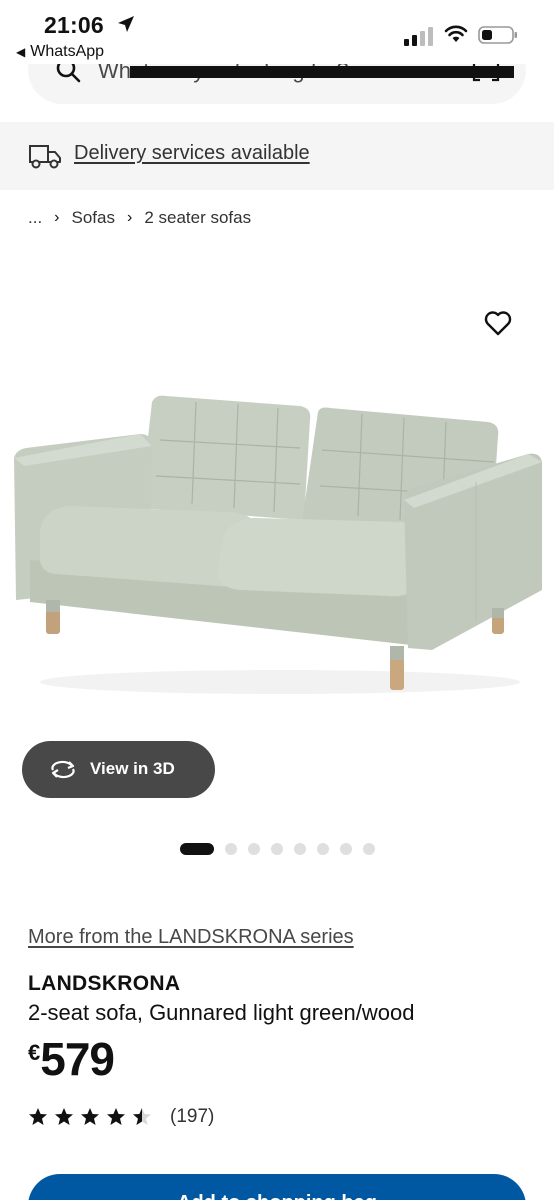 The width and height of the screenshot is (554, 1200). What do you see at coordinates (197, 849) in the screenshot?
I see `carousel-dot-active` at bounding box center [197, 849].